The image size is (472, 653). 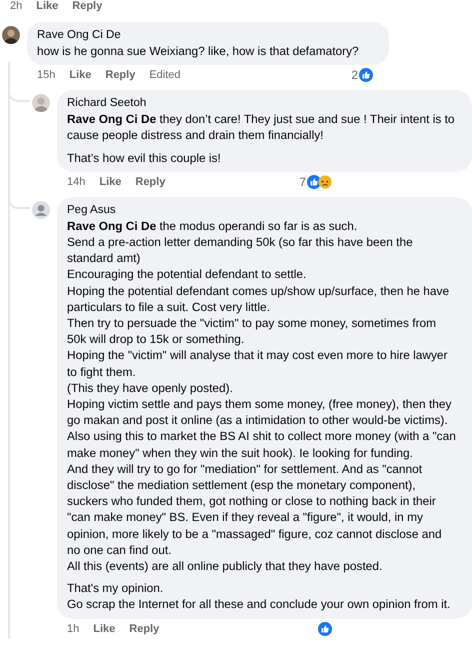 I want to click on comment-text: Encouraging the potential defendant to settle., so click(x=187, y=274).